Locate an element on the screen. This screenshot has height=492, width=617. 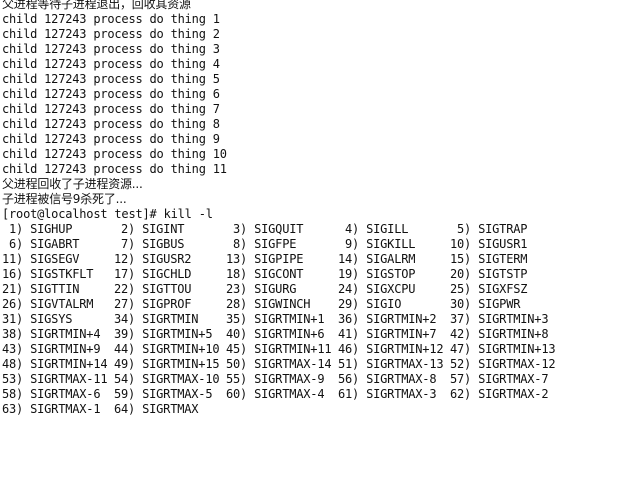
signal-entry: 39) SIGRTMIN+5 is located at coordinates (163, 334).